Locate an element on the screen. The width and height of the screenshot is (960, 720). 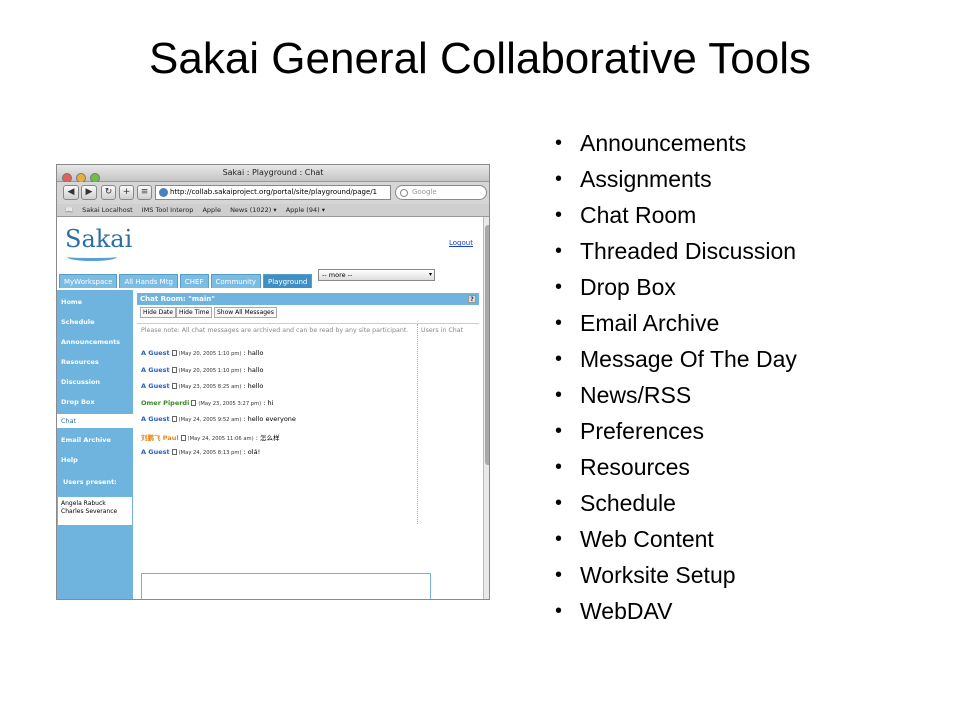
forward-arrow-icon: ▶ is located at coordinates (89, 192).